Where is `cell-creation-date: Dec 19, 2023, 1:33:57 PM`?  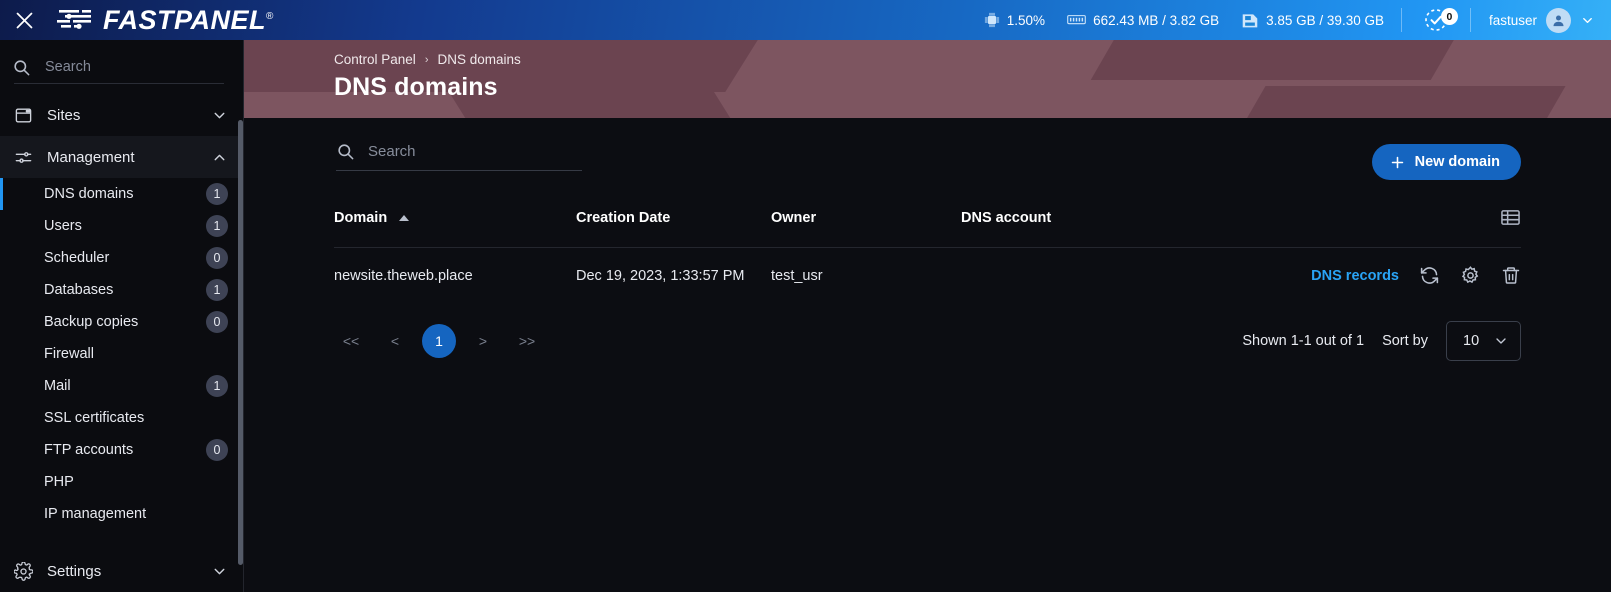 cell-creation-date: Dec 19, 2023, 1:33:57 PM is located at coordinates (660, 275).